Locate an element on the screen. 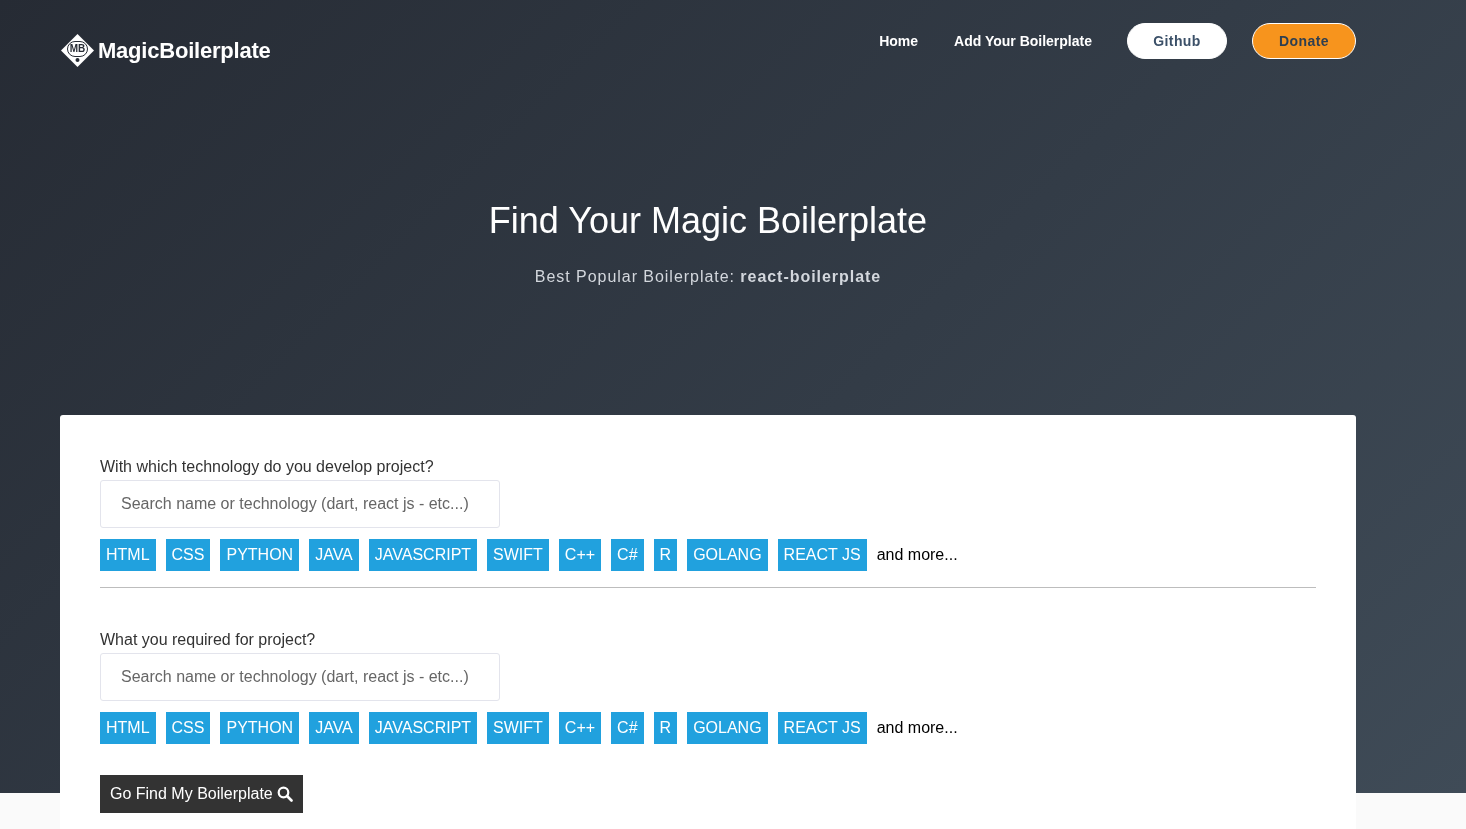 This screenshot has height=829, width=1466. question-label: With which technology do you develop project? is located at coordinates (267, 467).